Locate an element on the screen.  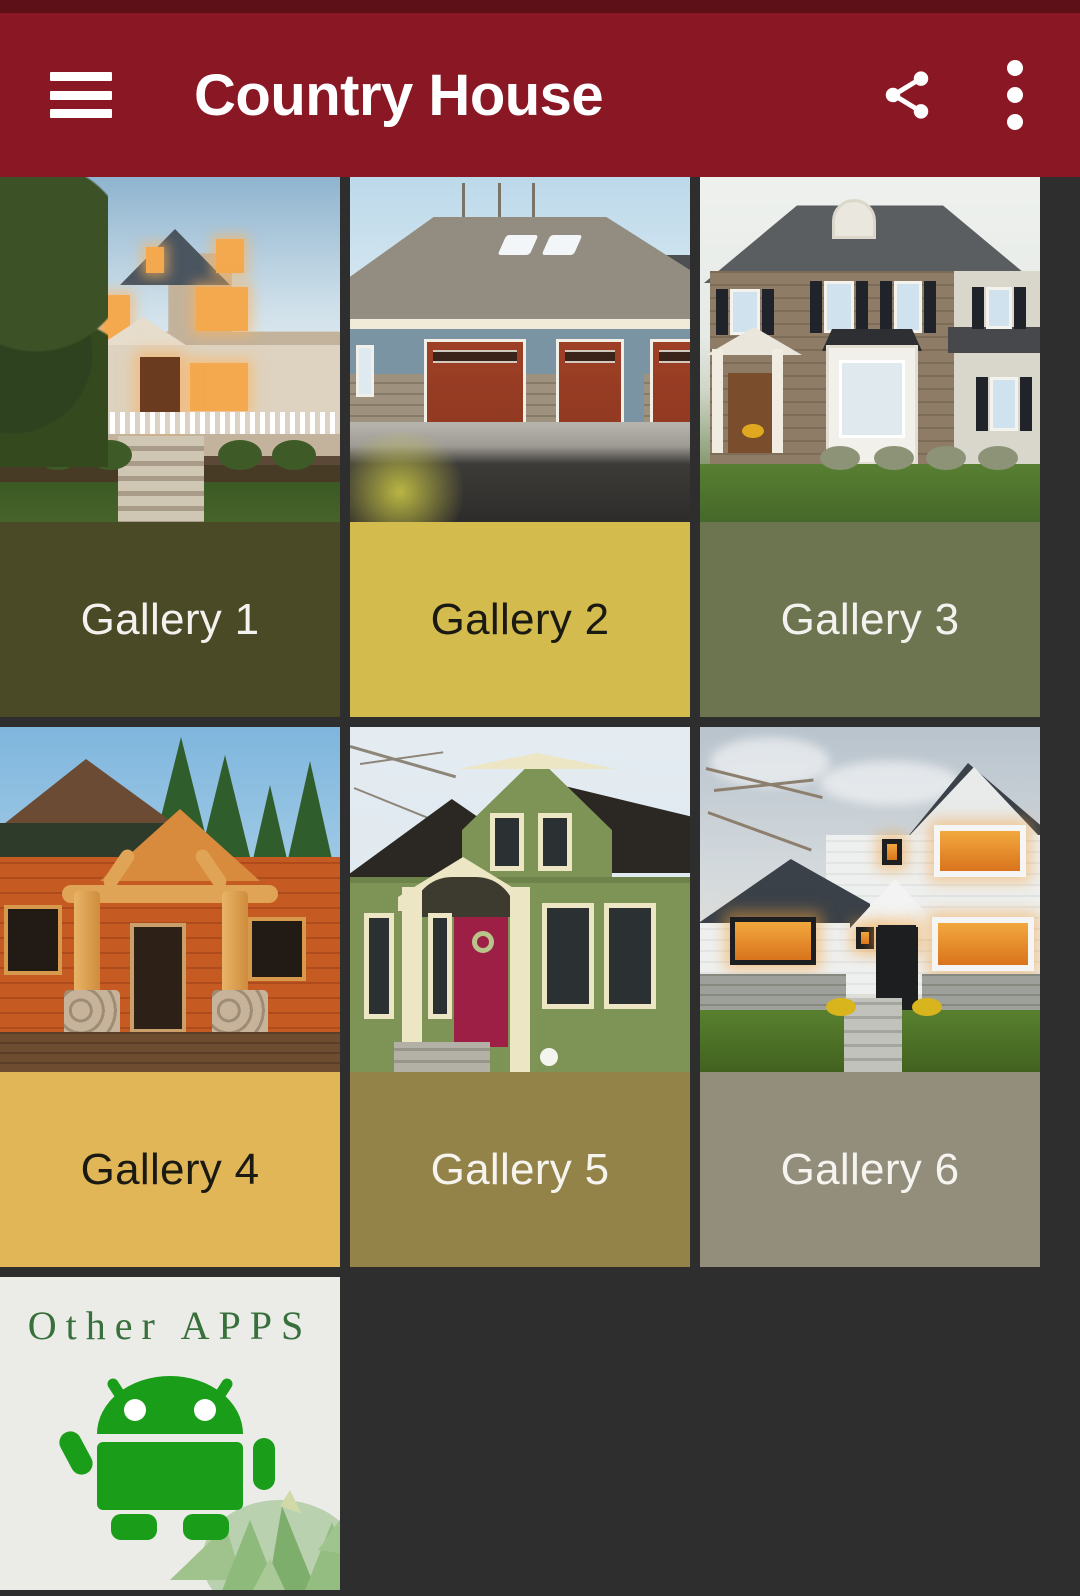
app-bar: Country House is located at coordinates (540, 95).